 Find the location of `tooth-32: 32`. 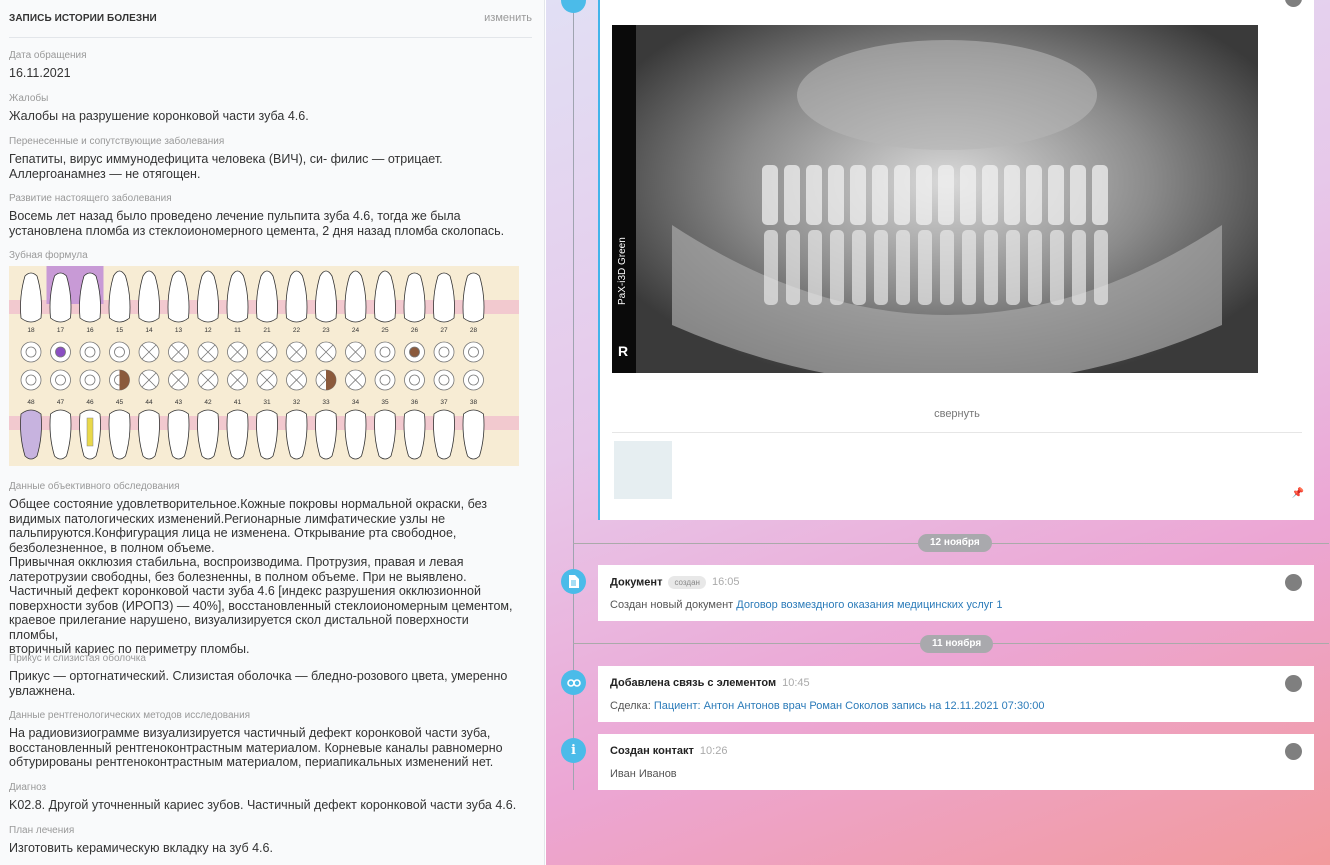

tooth-32: 32 is located at coordinates (296, 414).